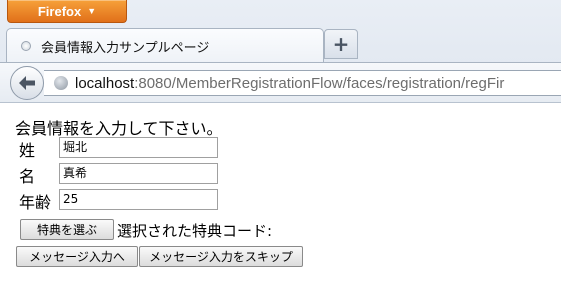 The height and width of the screenshot is (289, 561). I want to click on selected-benefit-label: 選択された特典コード:, so click(195, 231).